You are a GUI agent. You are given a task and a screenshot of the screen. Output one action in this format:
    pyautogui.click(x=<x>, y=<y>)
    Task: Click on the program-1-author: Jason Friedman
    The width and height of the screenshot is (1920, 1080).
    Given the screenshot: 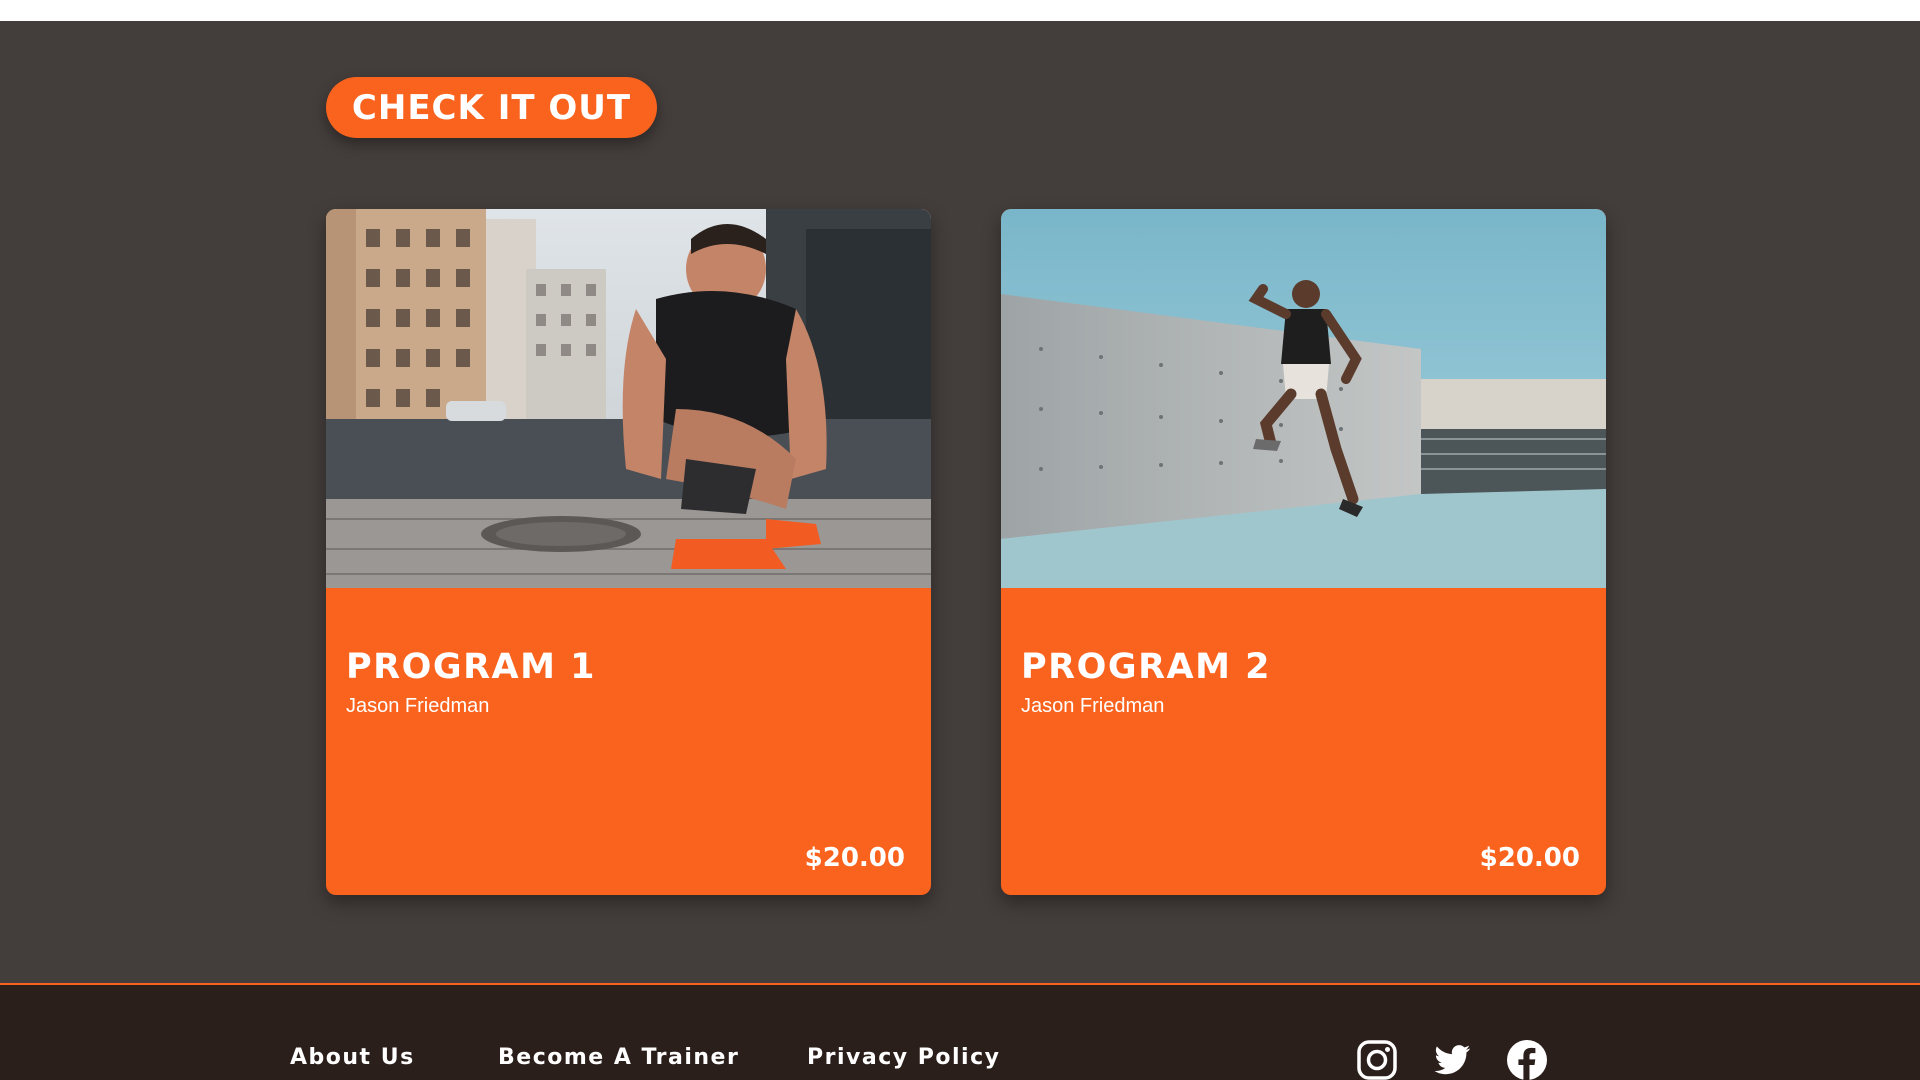 What is the action you would take?
    pyautogui.click(x=418, y=706)
    